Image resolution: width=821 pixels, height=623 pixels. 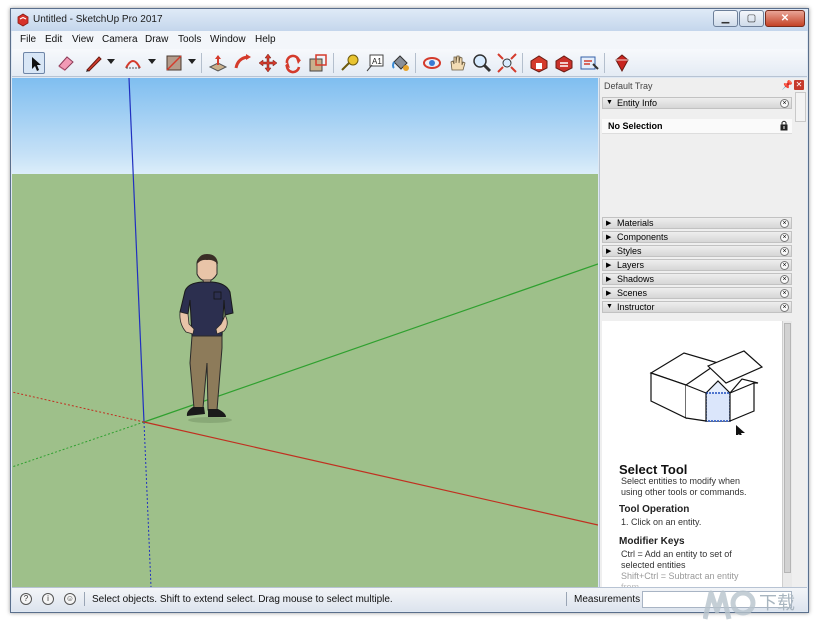 What do you see at coordinates (152, 61) in the screenshot?
I see `arc-dropdown-arrow-icon` at bounding box center [152, 61].